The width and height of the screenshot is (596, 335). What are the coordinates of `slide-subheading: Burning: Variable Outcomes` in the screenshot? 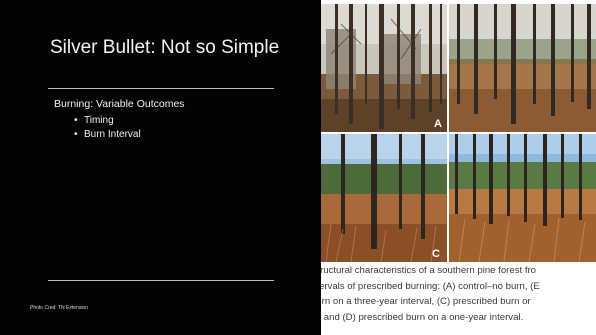 It's located at (119, 104).